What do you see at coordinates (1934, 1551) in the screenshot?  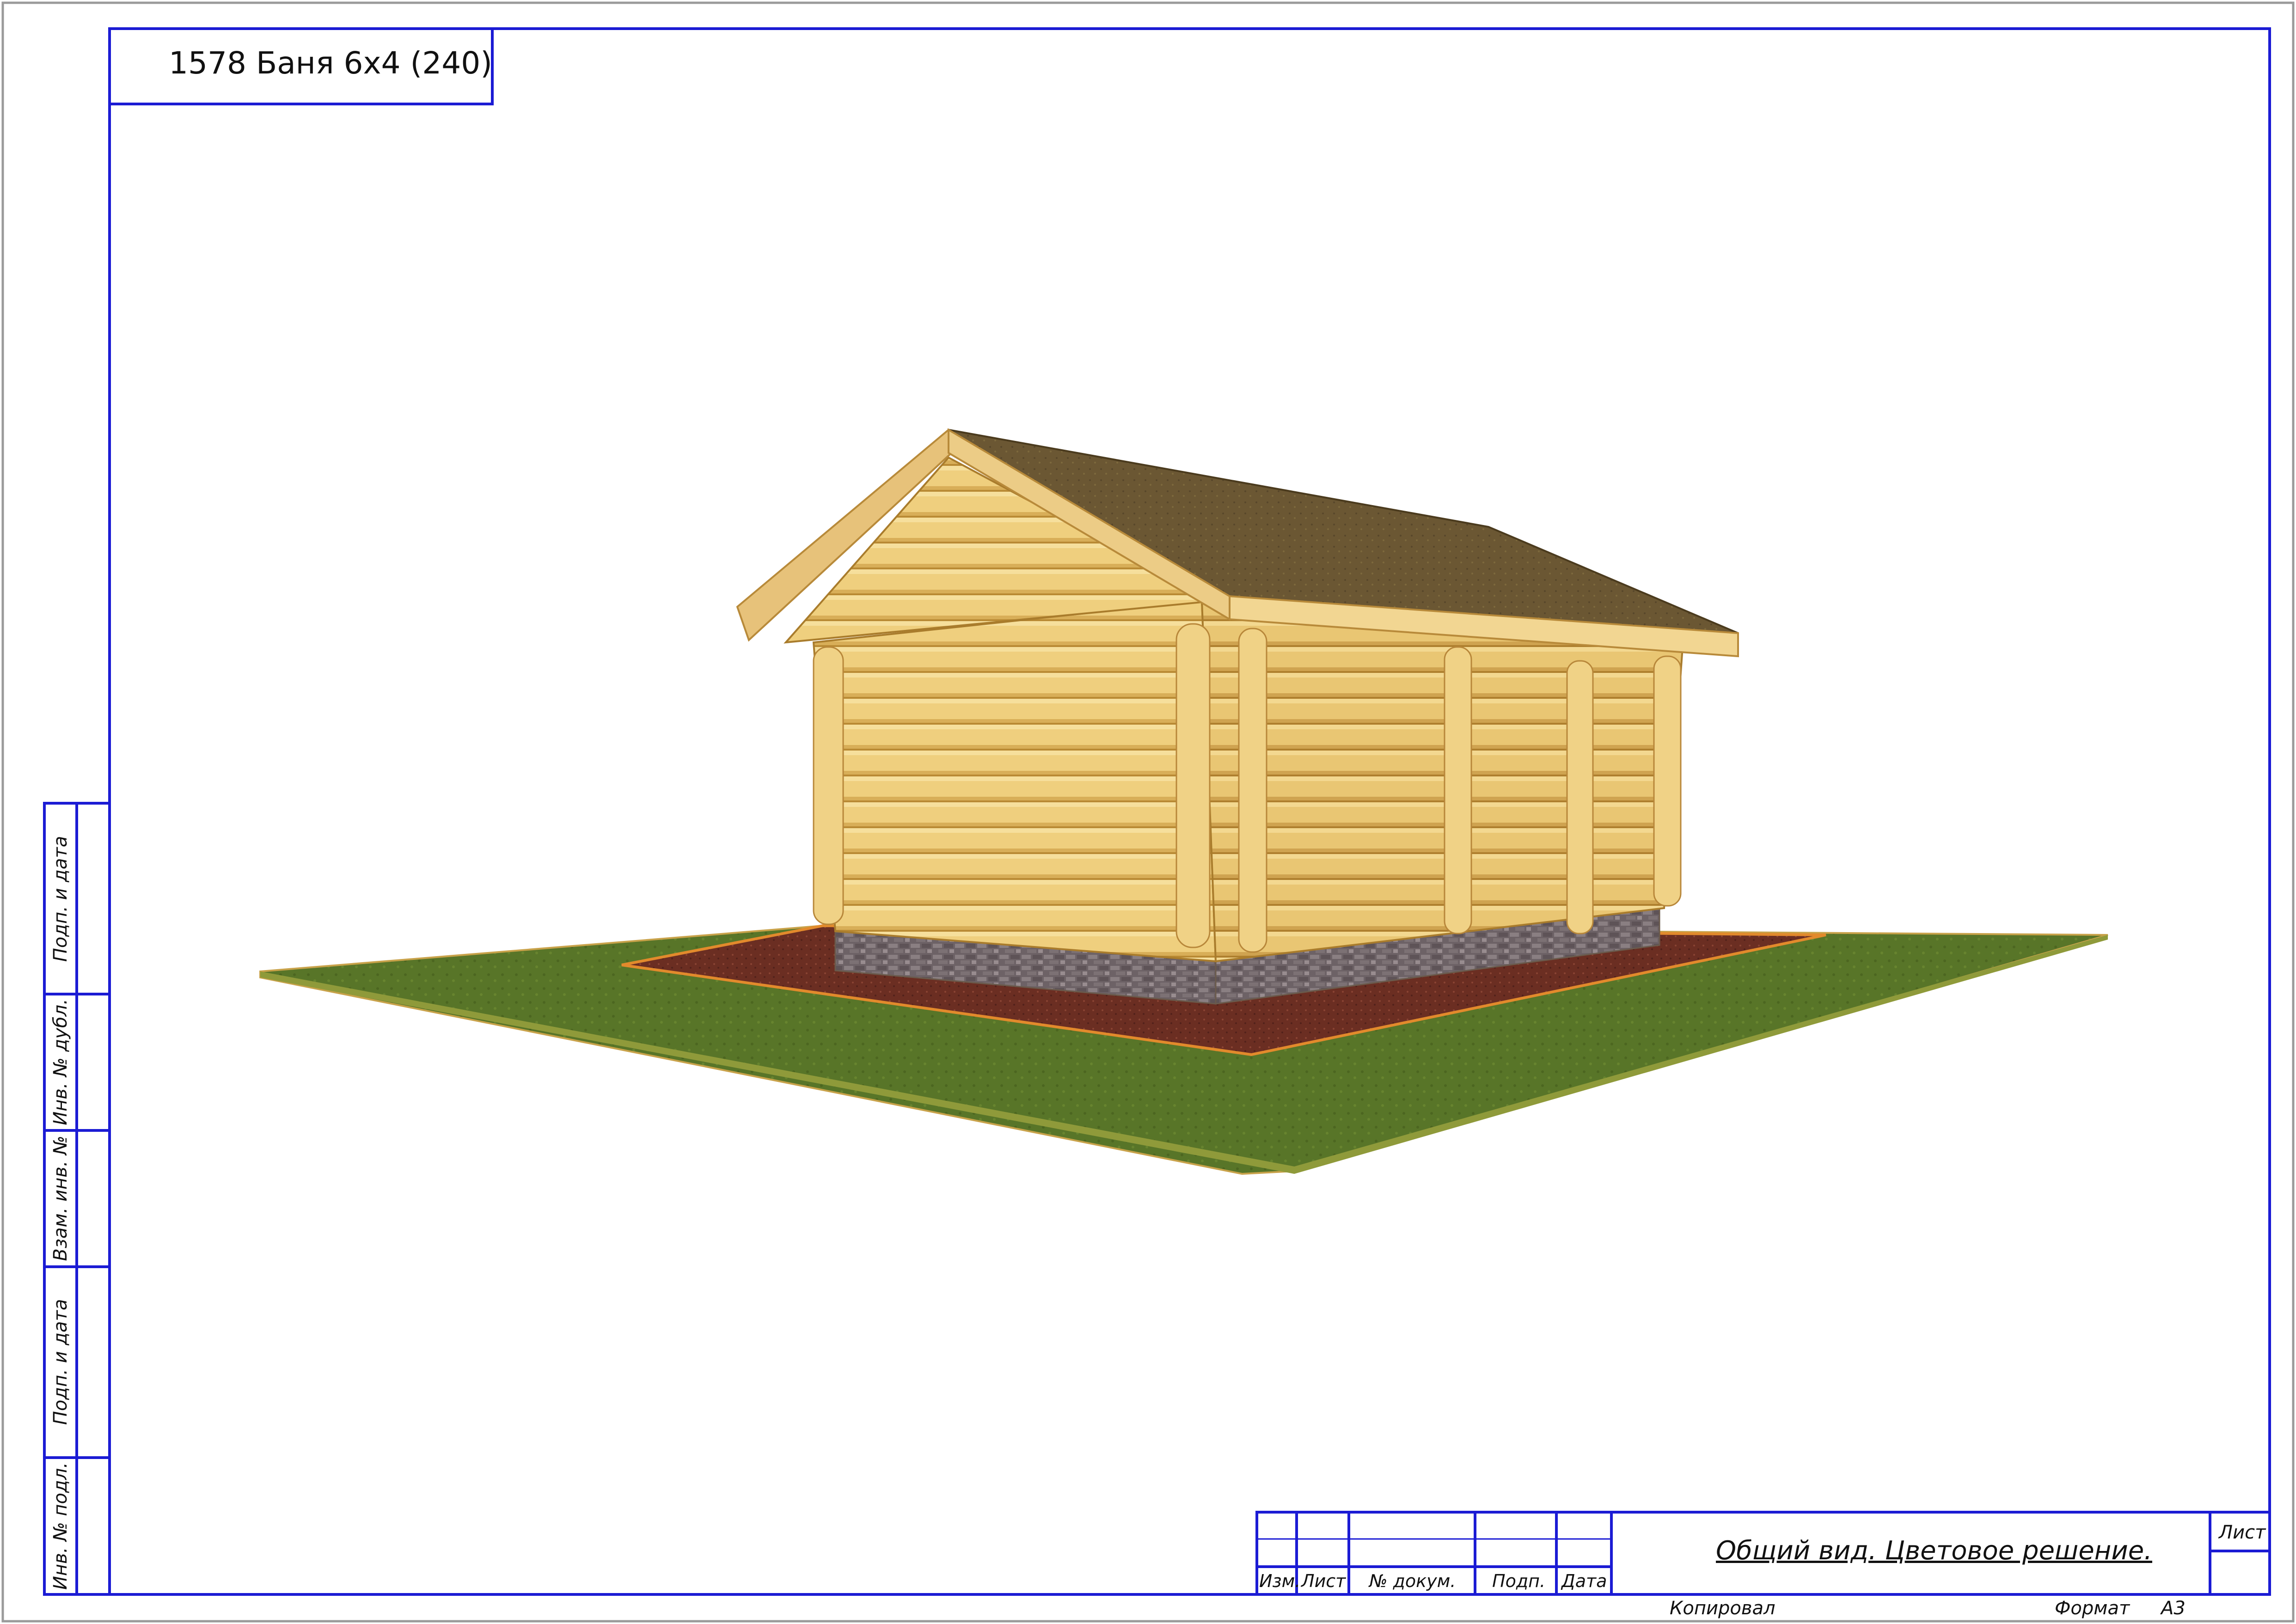 I see `sheet-title: Общий вид. Цветовое решение.` at bounding box center [1934, 1551].